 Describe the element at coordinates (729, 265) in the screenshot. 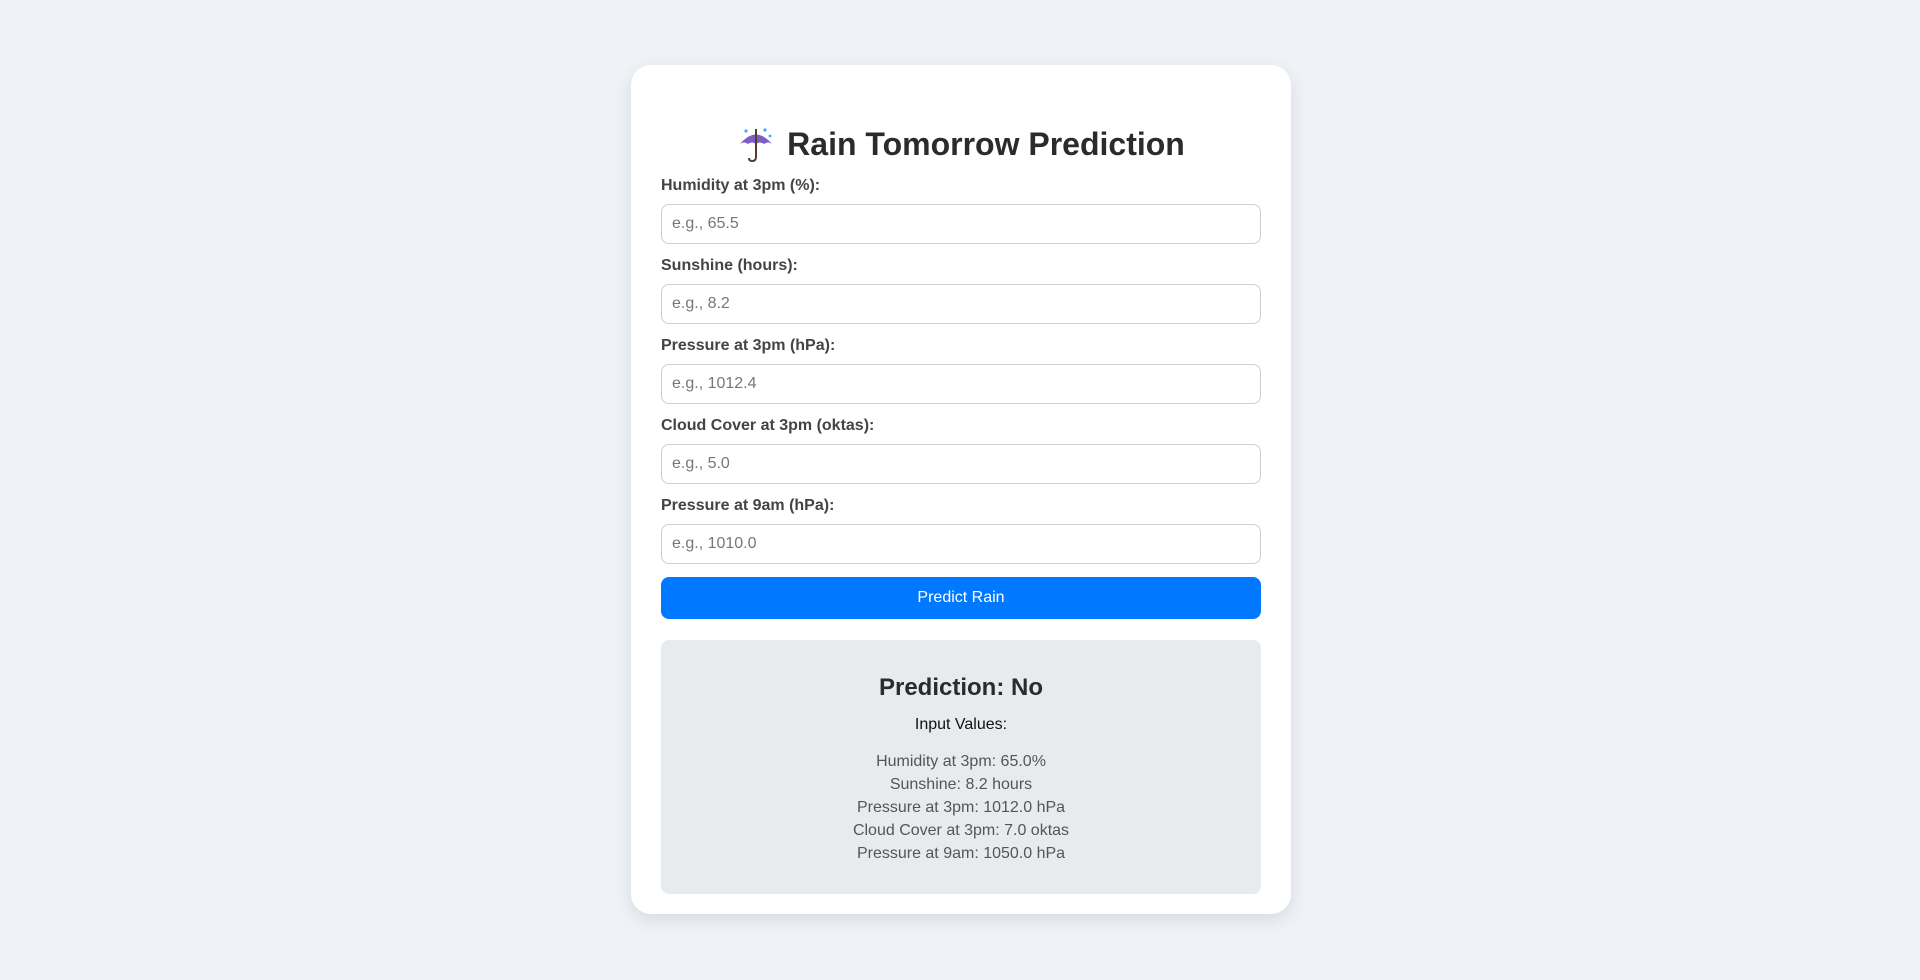

I see `sunshine-label: Sunshine (hours):` at that location.